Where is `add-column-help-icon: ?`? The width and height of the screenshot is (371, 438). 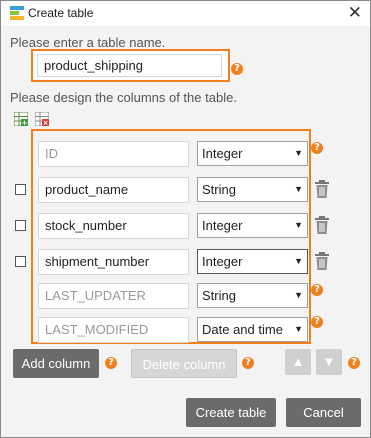 add-column-help-icon: ? is located at coordinates (111, 363).